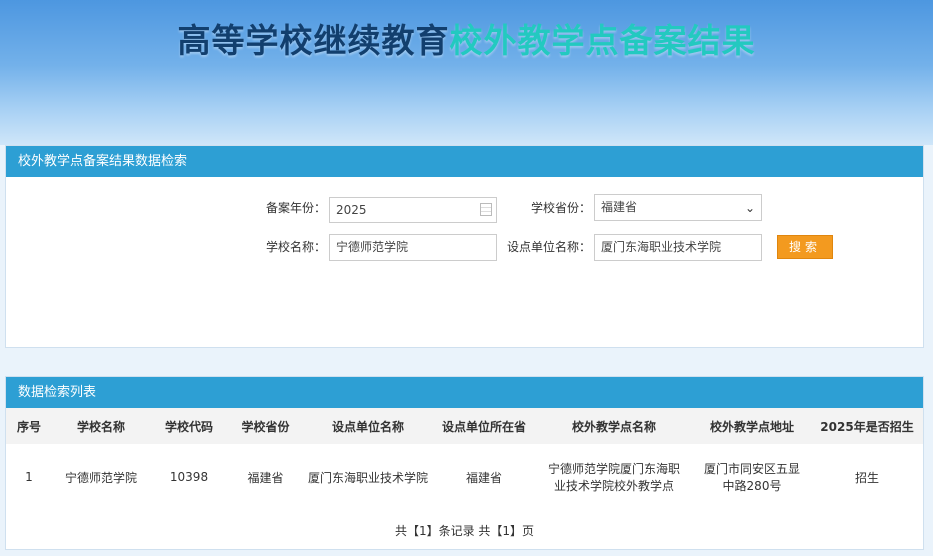 Image resolution: width=933 pixels, height=556 pixels. I want to click on cell-site-address: 厦门市同安区五显中路280号, so click(751, 477).